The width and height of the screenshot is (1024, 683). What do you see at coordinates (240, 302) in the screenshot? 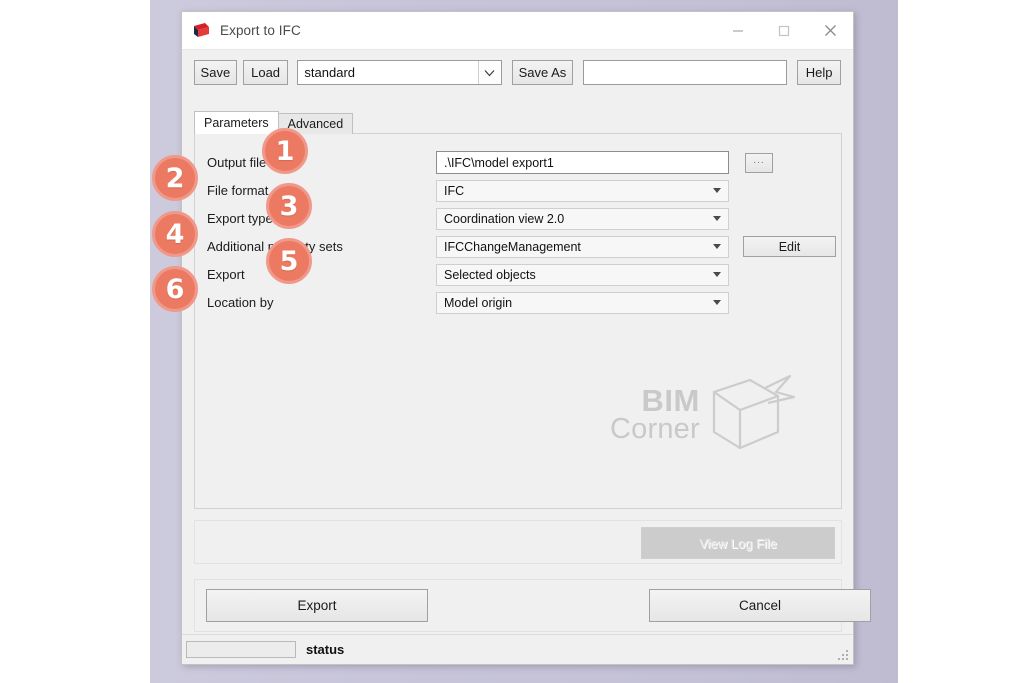
I see `label-location-by: Location by` at bounding box center [240, 302].